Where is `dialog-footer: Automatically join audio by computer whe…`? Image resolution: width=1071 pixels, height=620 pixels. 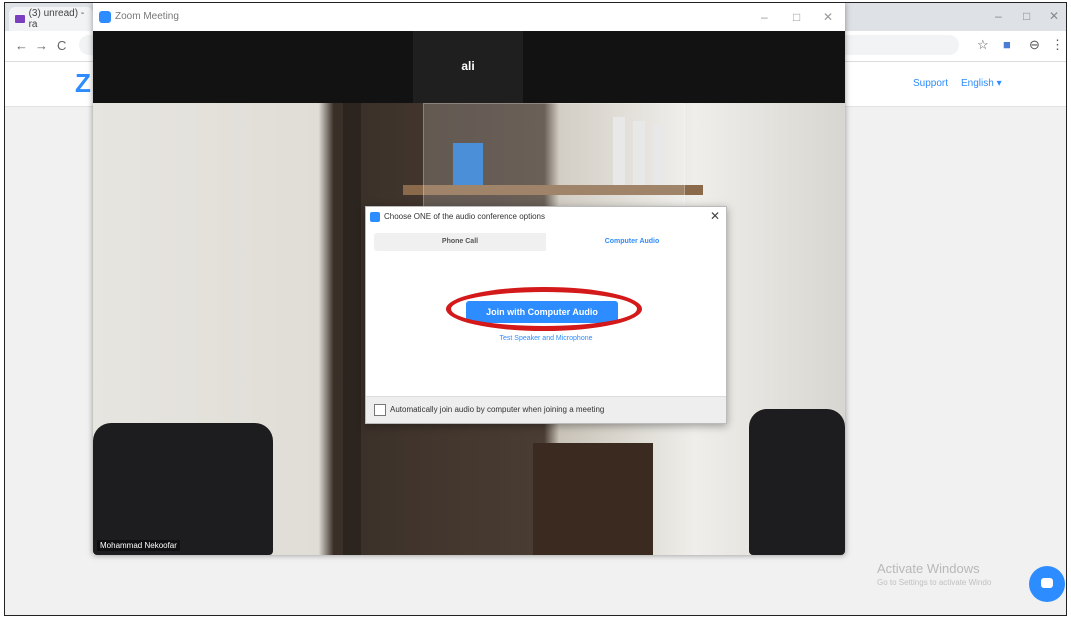 dialog-footer: Automatically join audio by computer whe… is located at coordinates (546, 409).